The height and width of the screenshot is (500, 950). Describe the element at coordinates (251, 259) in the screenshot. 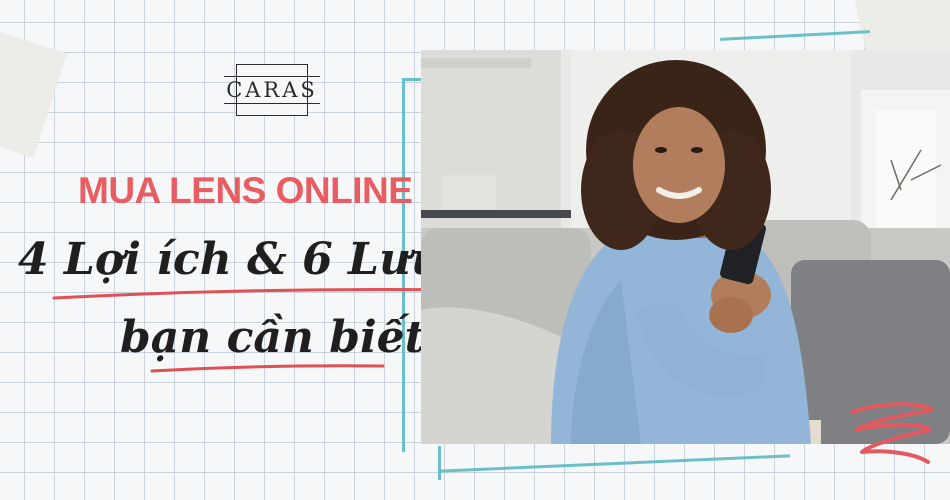

I see `headline-line-2: 4 Lợi ích & 6 Lưu ý` at that location.